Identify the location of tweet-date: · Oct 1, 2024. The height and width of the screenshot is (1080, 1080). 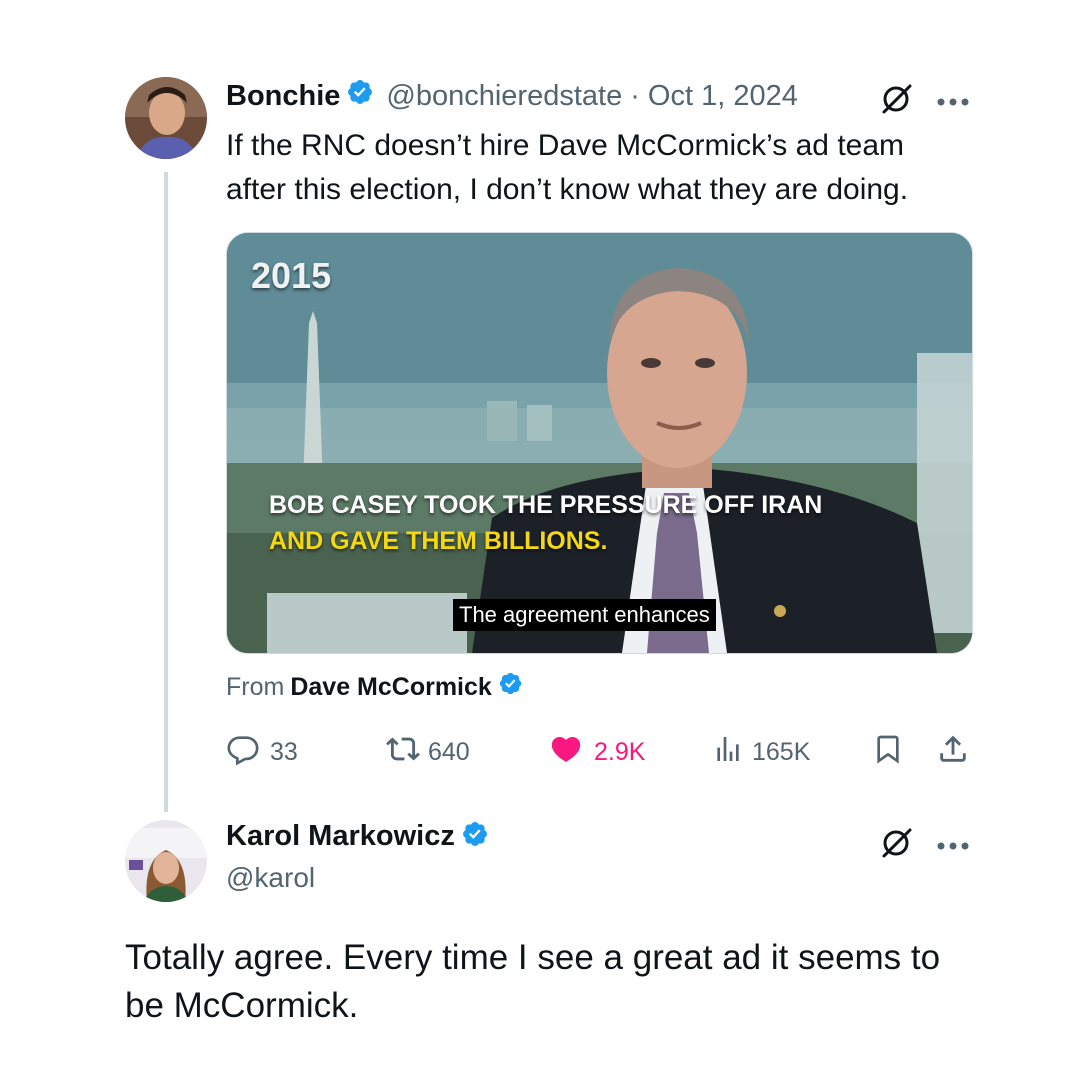
(714, 96).